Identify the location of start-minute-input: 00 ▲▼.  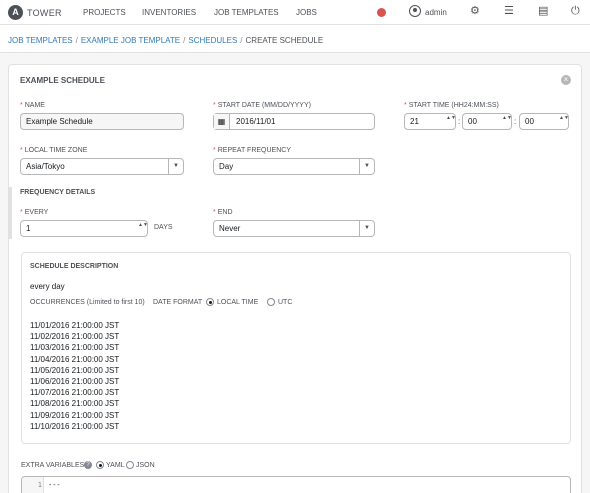
(487, 121).